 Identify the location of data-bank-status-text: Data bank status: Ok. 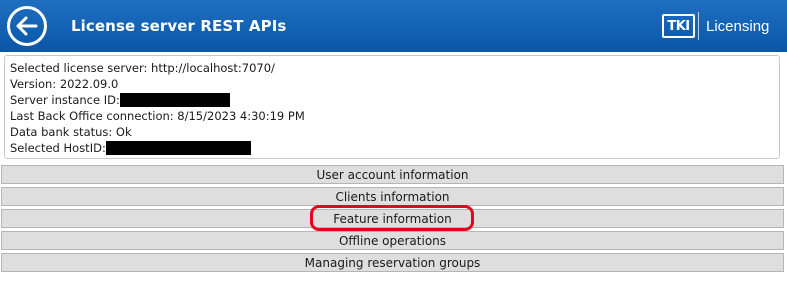
(71, 132).